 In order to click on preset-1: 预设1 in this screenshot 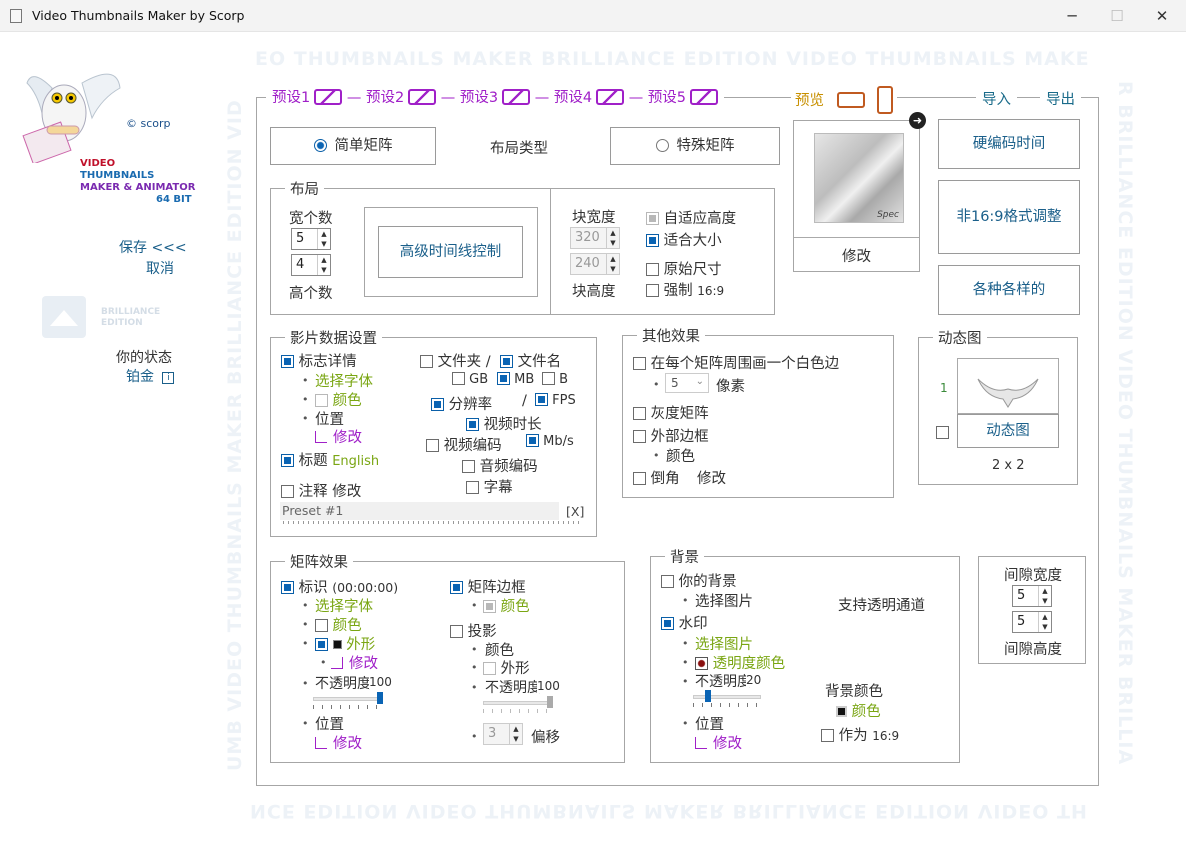, I will do `click(307, 97)`.